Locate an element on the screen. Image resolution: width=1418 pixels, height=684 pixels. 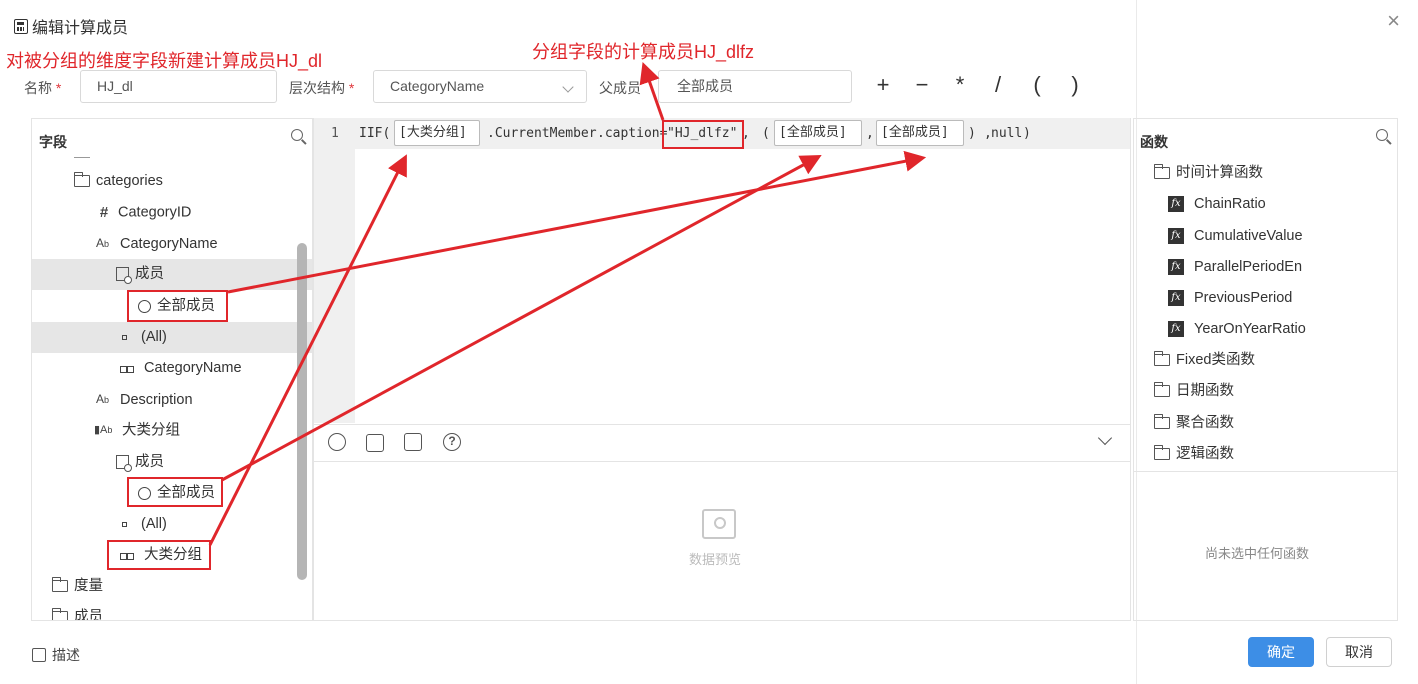
arrow-group-level-to-token1 is located at coordinates (307, 350).